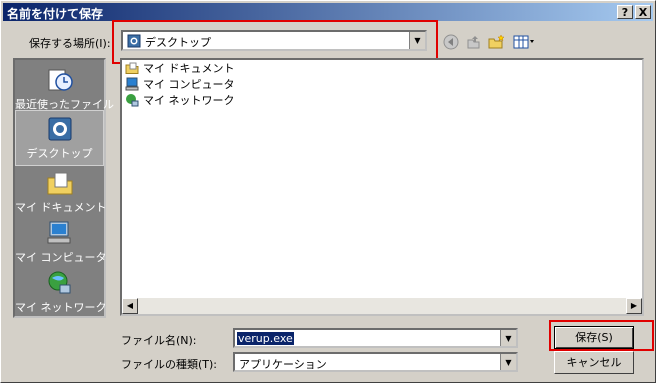  What do you see at coordinates (643, 12) in the screenshot?
I see `close-button: X` at bounding box center [643, 12].